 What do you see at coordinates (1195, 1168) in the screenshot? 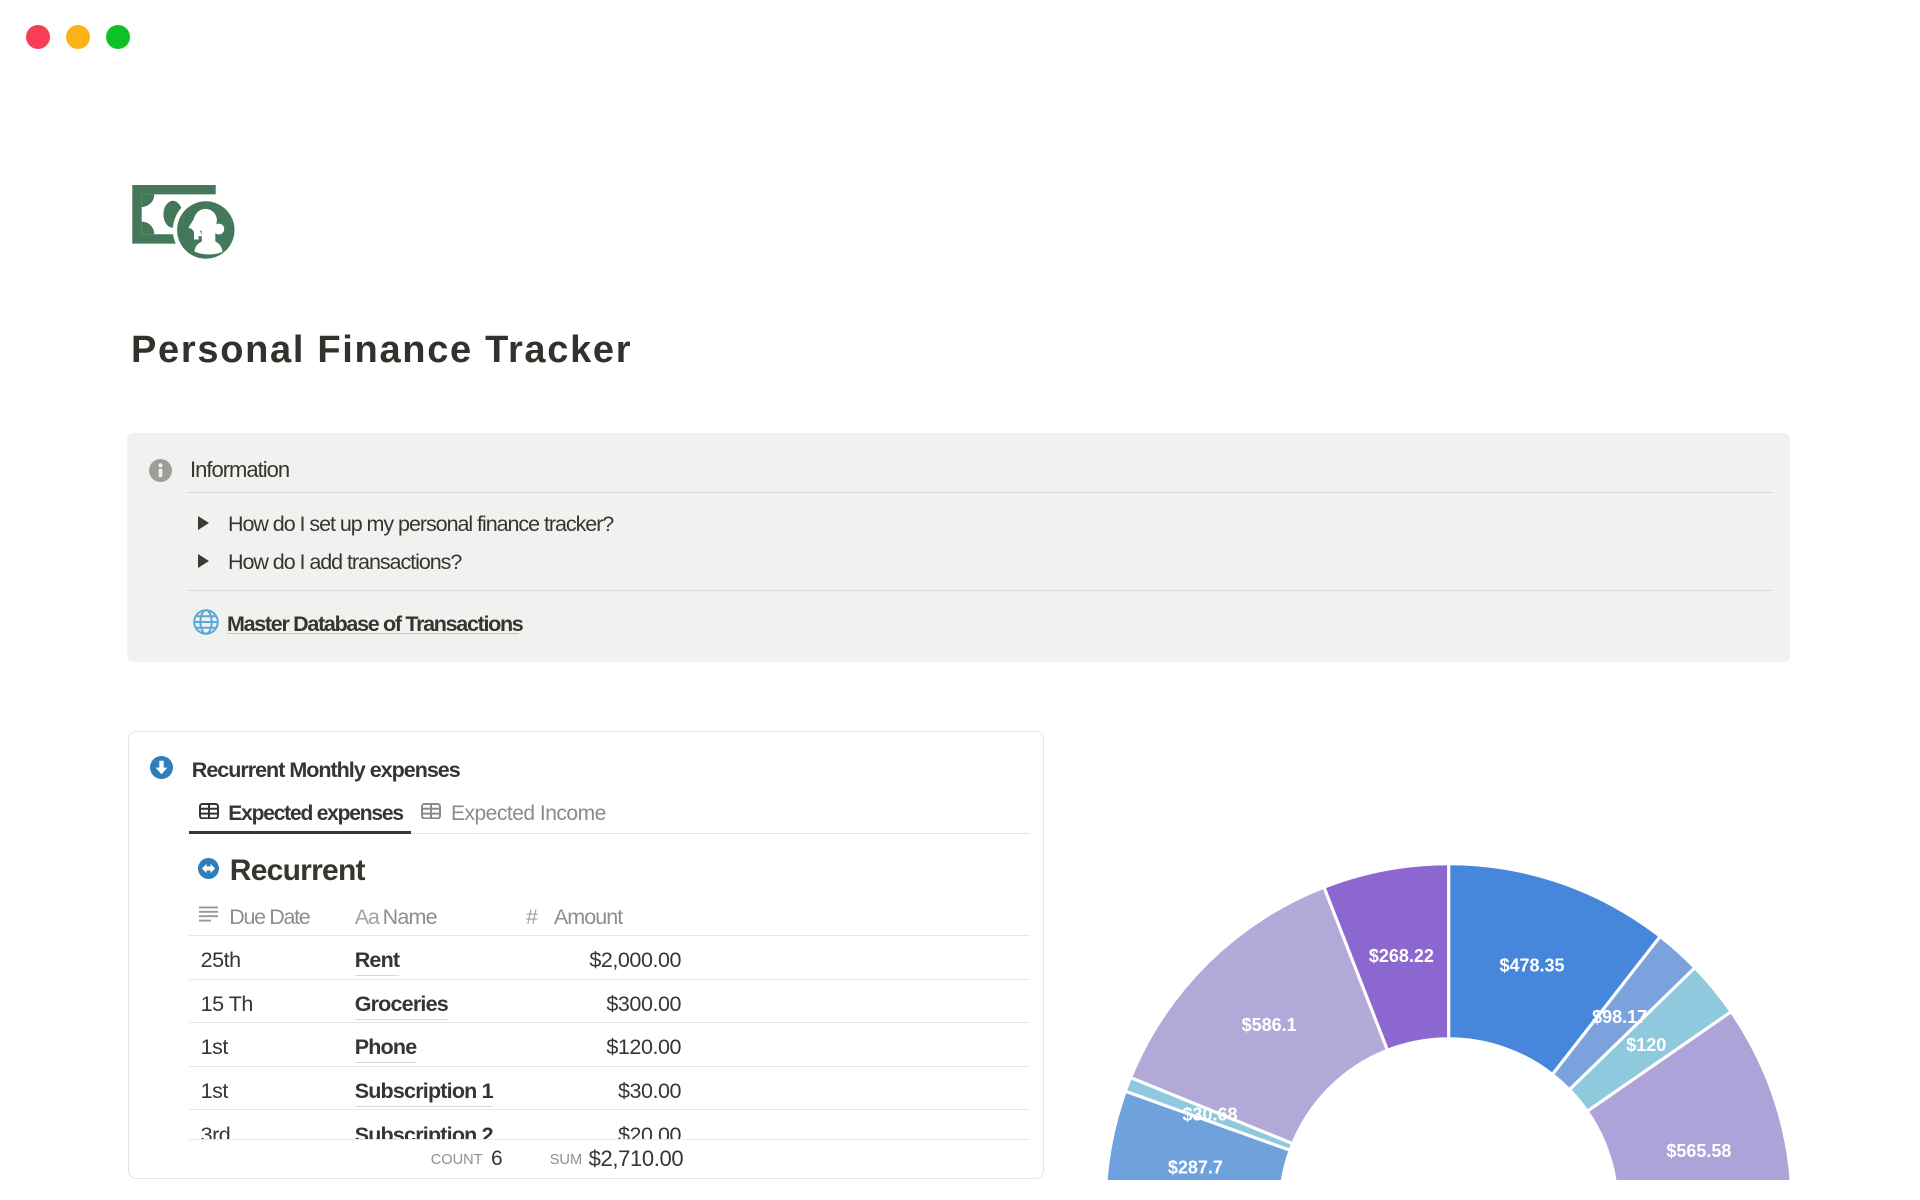
I see `svg-text: $287.7` at bounding box center [1195, 1168].